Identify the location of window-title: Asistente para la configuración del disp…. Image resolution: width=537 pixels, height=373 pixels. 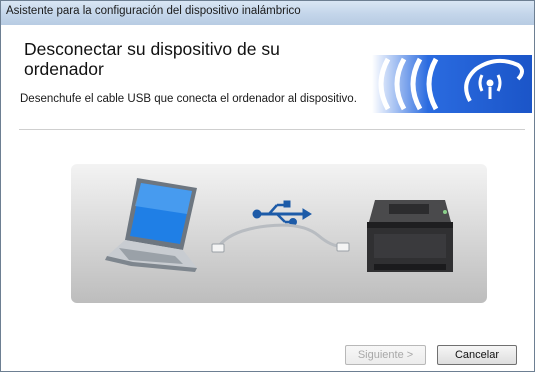
(153, 11).